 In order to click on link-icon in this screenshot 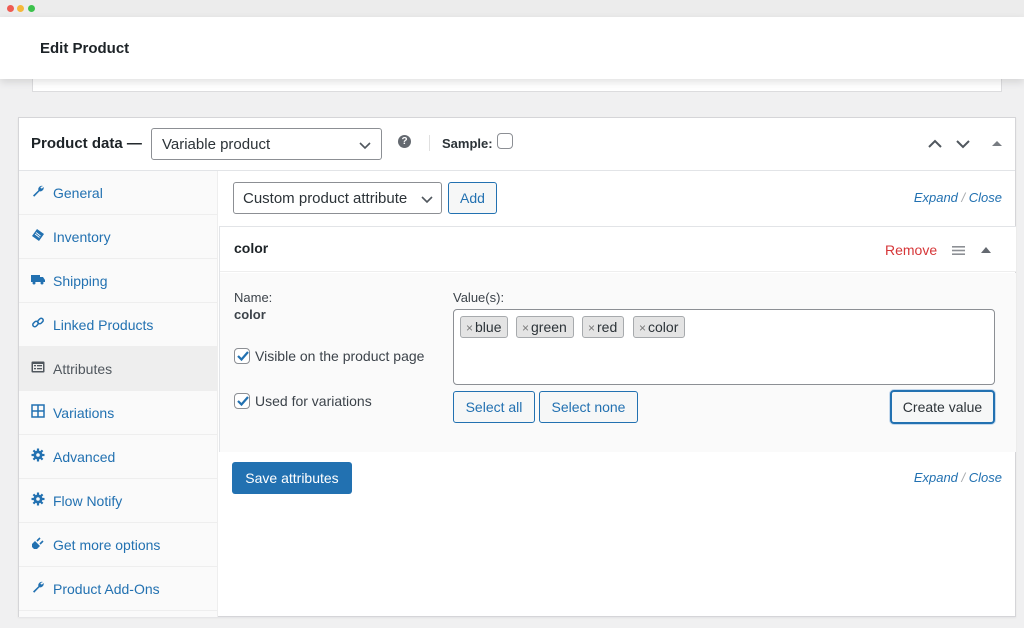, I will do `click(38, 322)`.